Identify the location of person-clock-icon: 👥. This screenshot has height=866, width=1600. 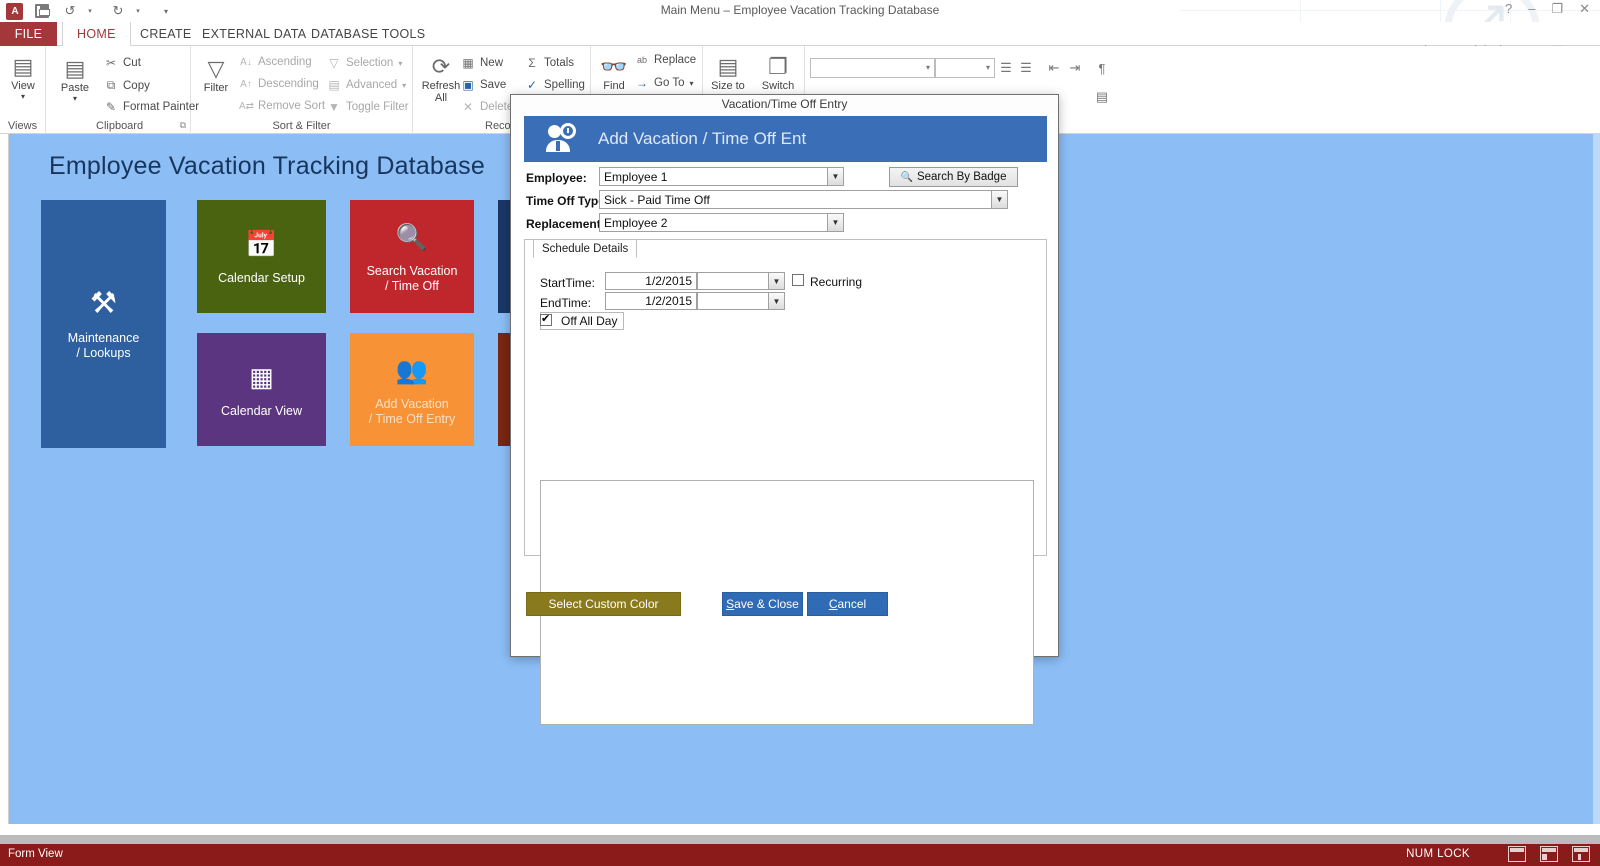
(412, 369).